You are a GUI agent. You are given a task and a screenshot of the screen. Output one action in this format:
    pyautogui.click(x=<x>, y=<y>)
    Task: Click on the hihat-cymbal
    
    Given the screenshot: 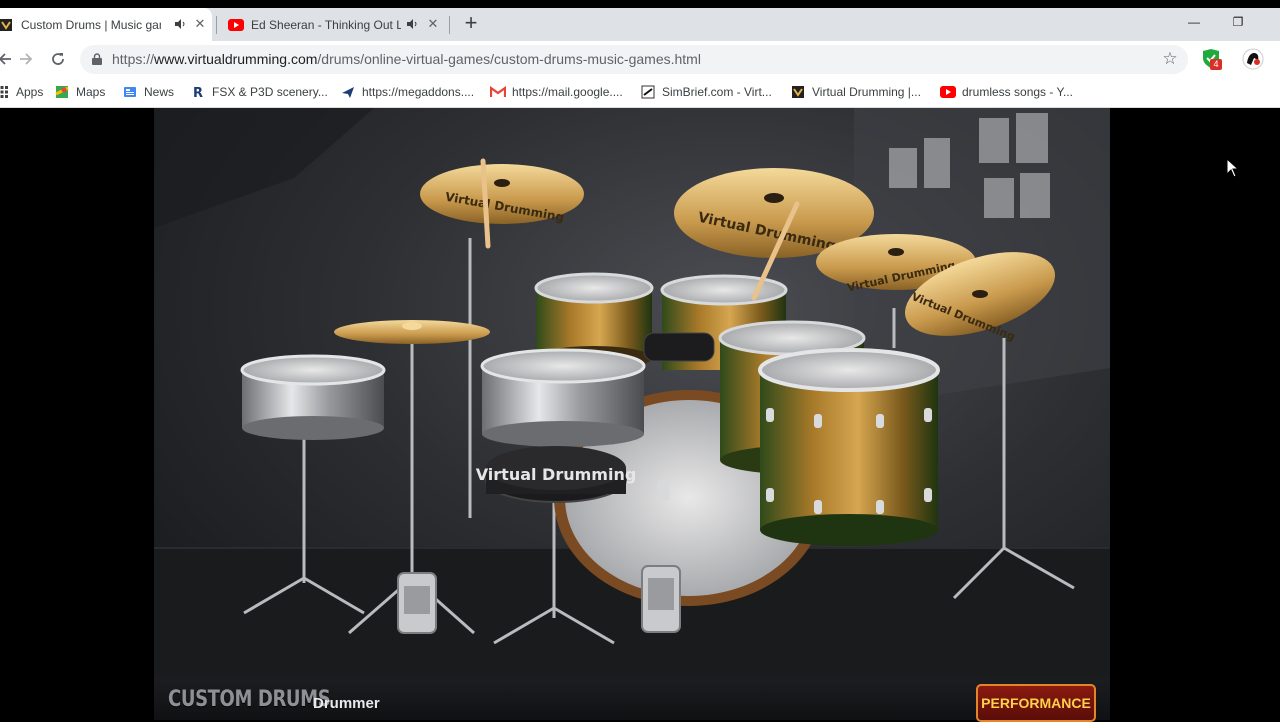 What is the action you would take?
    pyautogui.click(x=412, y=332)
    